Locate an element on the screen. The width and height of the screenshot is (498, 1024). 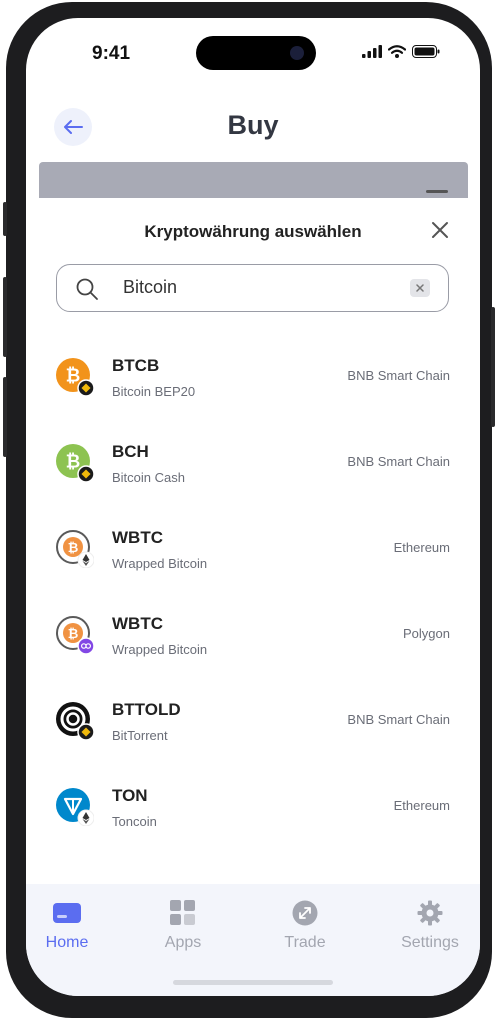
wrapped-bitcoin-polygon-icon: ₿ is located at coordinates (75, 635).